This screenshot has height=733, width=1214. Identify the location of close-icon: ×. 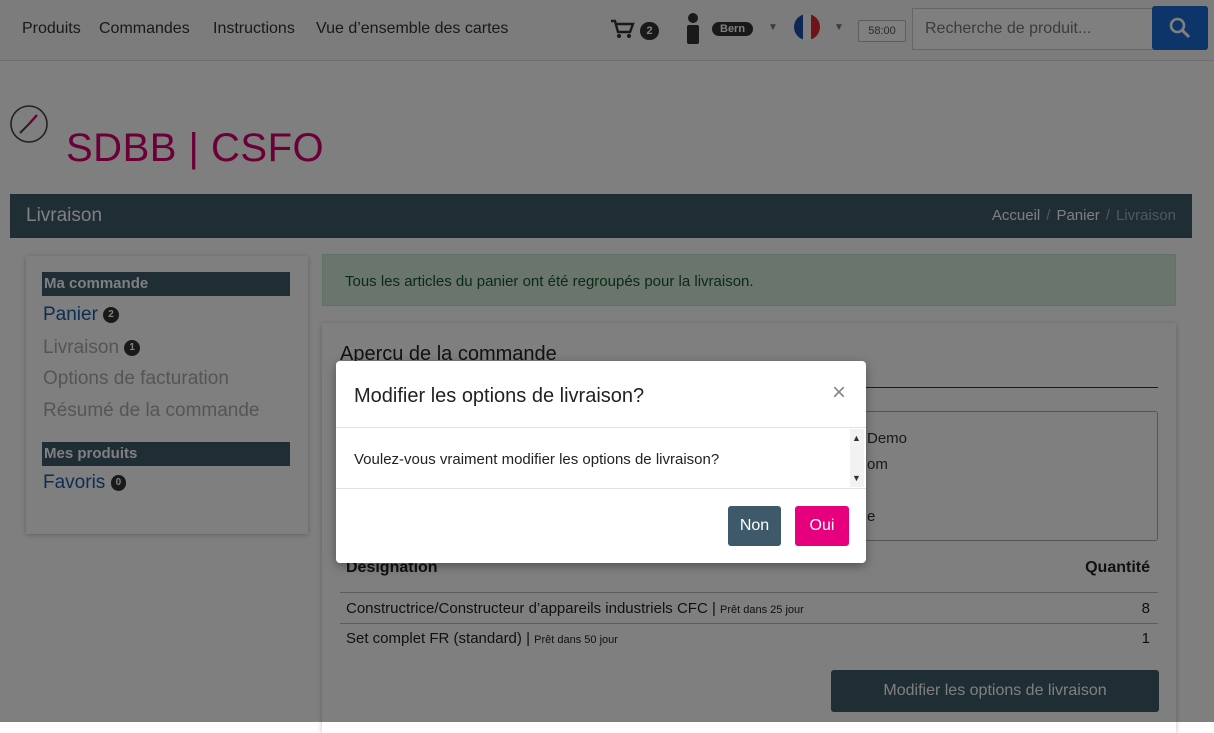
(839, 393).